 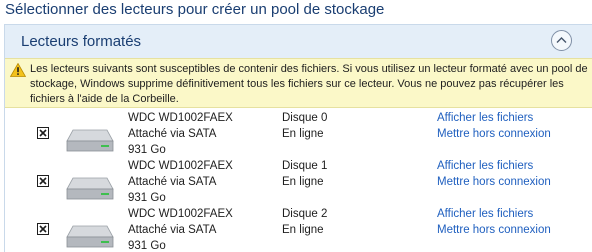 I want to click on chevron-up-icon, so click(x=561, y=40).